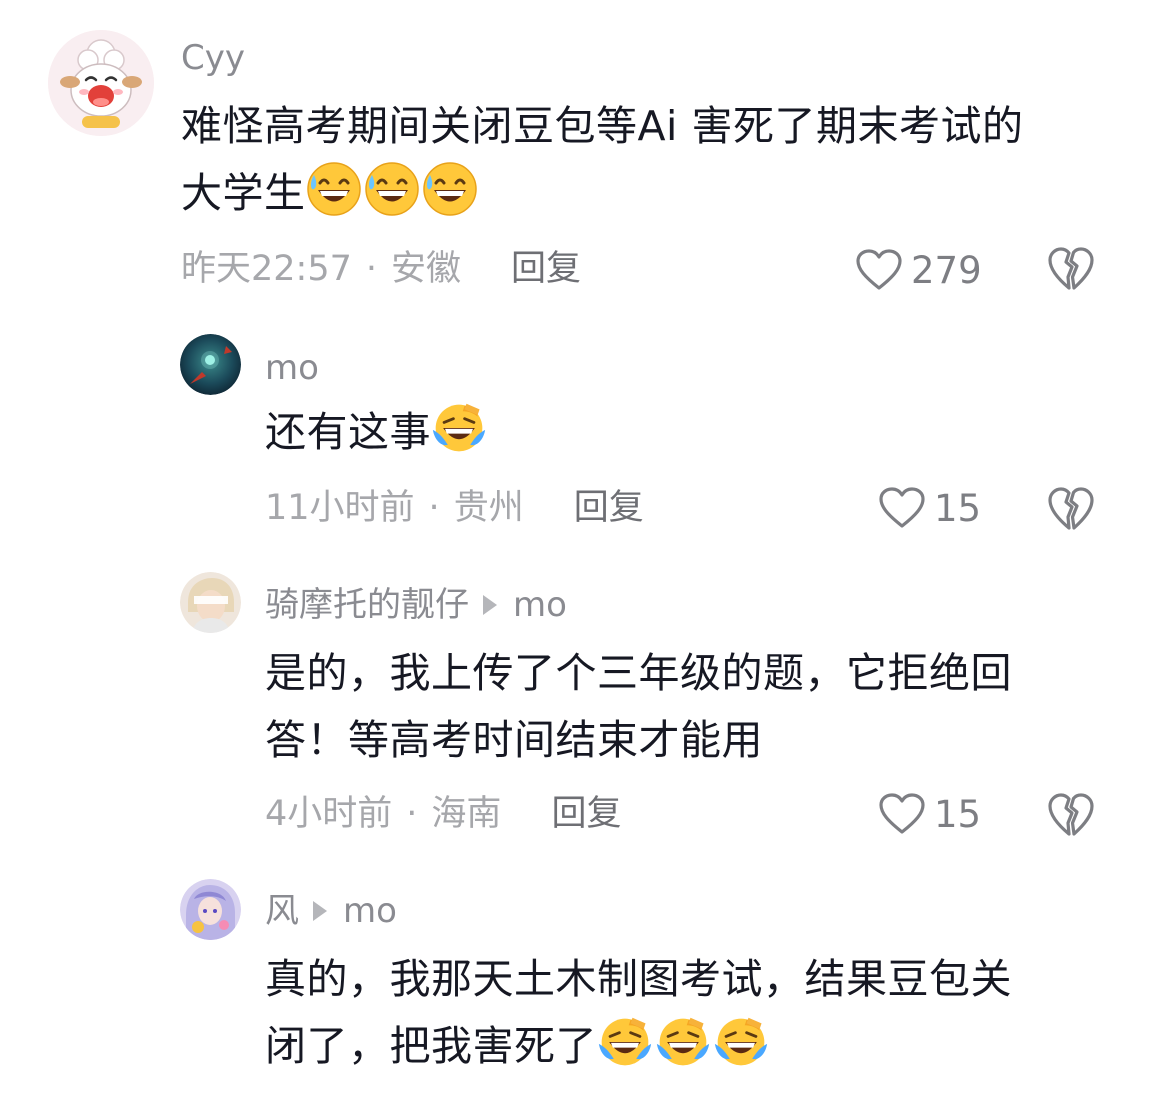  I want to click on comment-text: 是的，我上传了个三年级的题，它拒绝回 答！等高考时间结束才能用, so click(695, 707).